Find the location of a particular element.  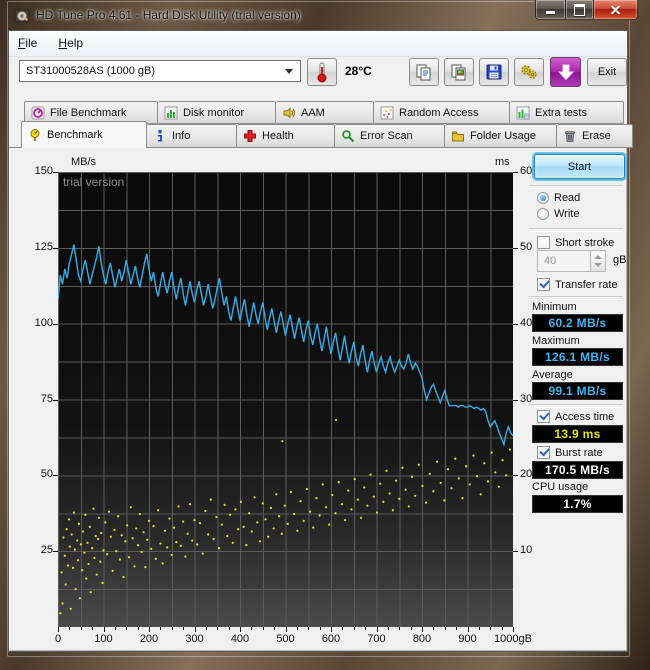

magnifier-icon is located at coordinates (348, 136).